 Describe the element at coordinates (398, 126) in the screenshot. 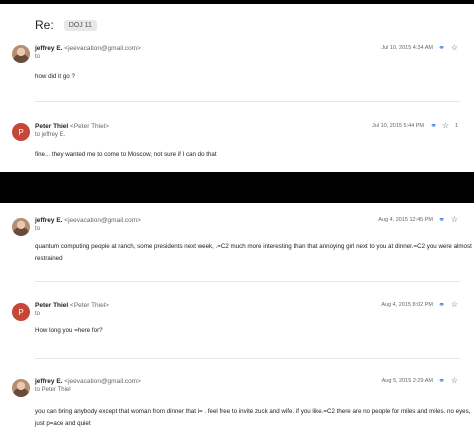

I see `message-date: Jul 10, 2015 5:44 PM` at that location.